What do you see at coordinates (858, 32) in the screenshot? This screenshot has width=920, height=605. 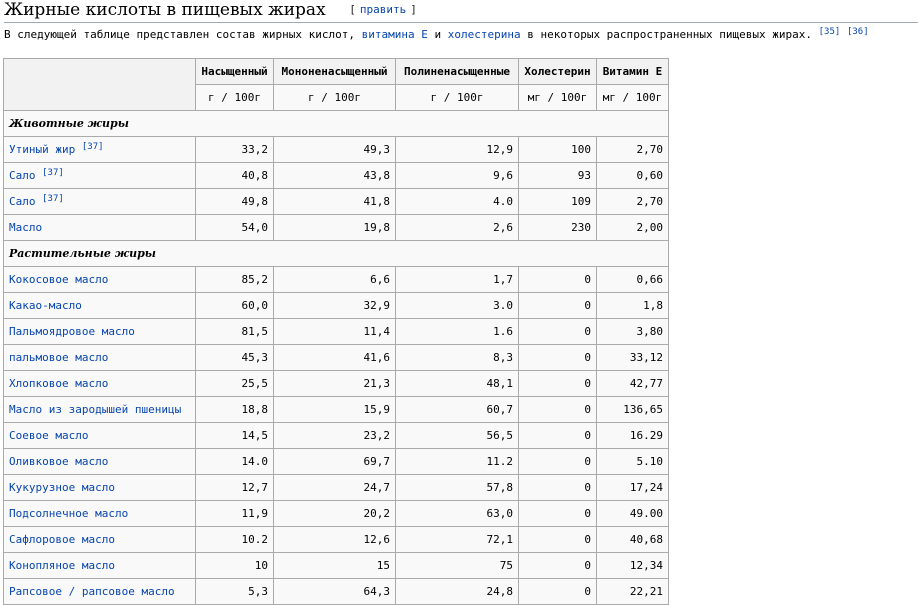 I see `reference-36-link: [36]` at bounding box center [858, 32].